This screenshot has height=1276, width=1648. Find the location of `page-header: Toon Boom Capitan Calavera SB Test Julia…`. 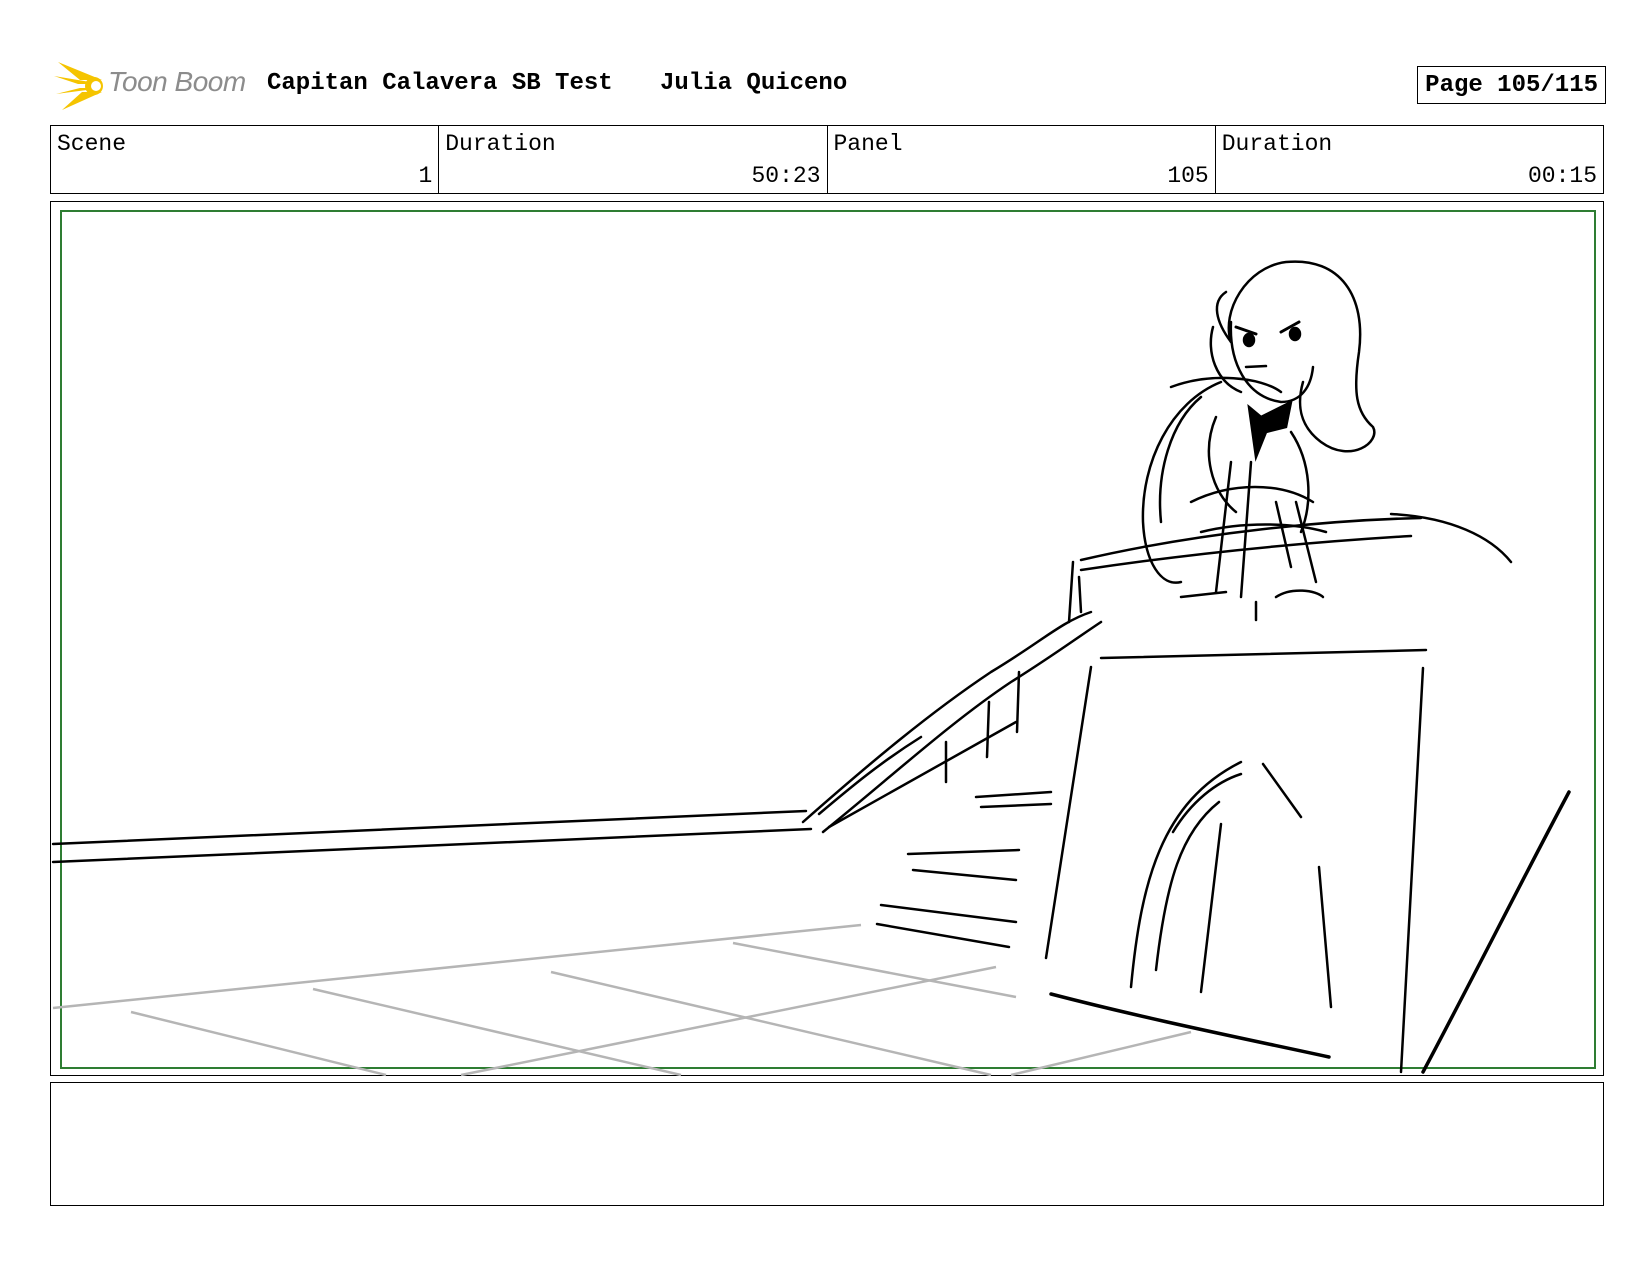

page-header: Toon Boom Capitan Calavera SB Test Julia… is located at coordinates (829, 86).